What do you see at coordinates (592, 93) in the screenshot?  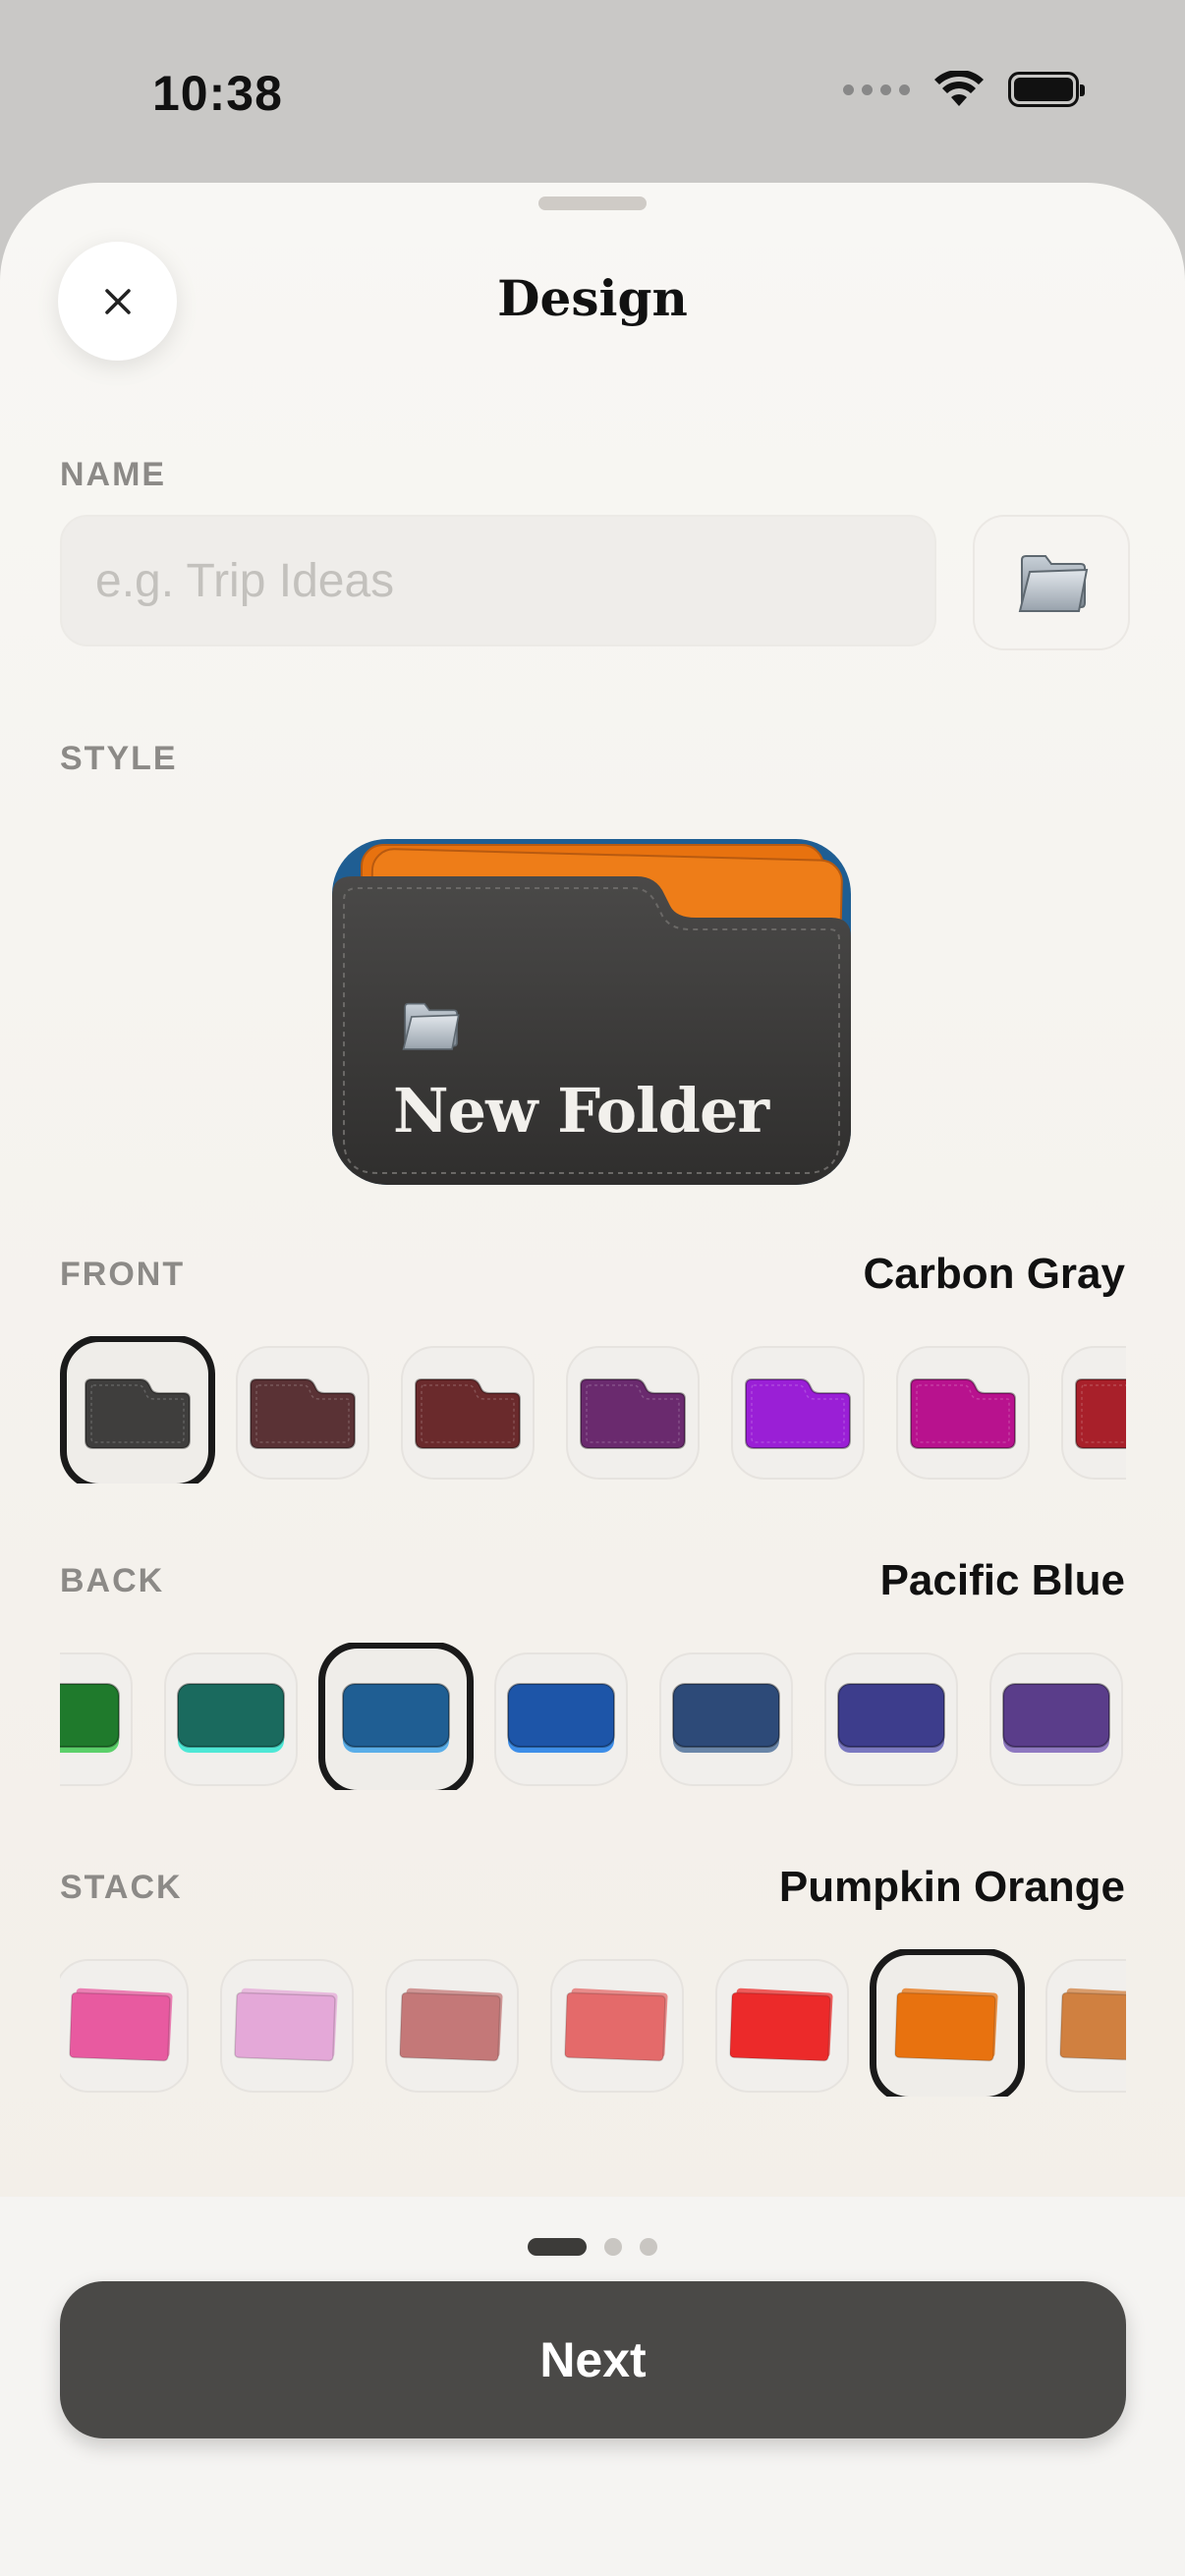 I see `status-bar: 10:38` at bounding box center [592, 93].